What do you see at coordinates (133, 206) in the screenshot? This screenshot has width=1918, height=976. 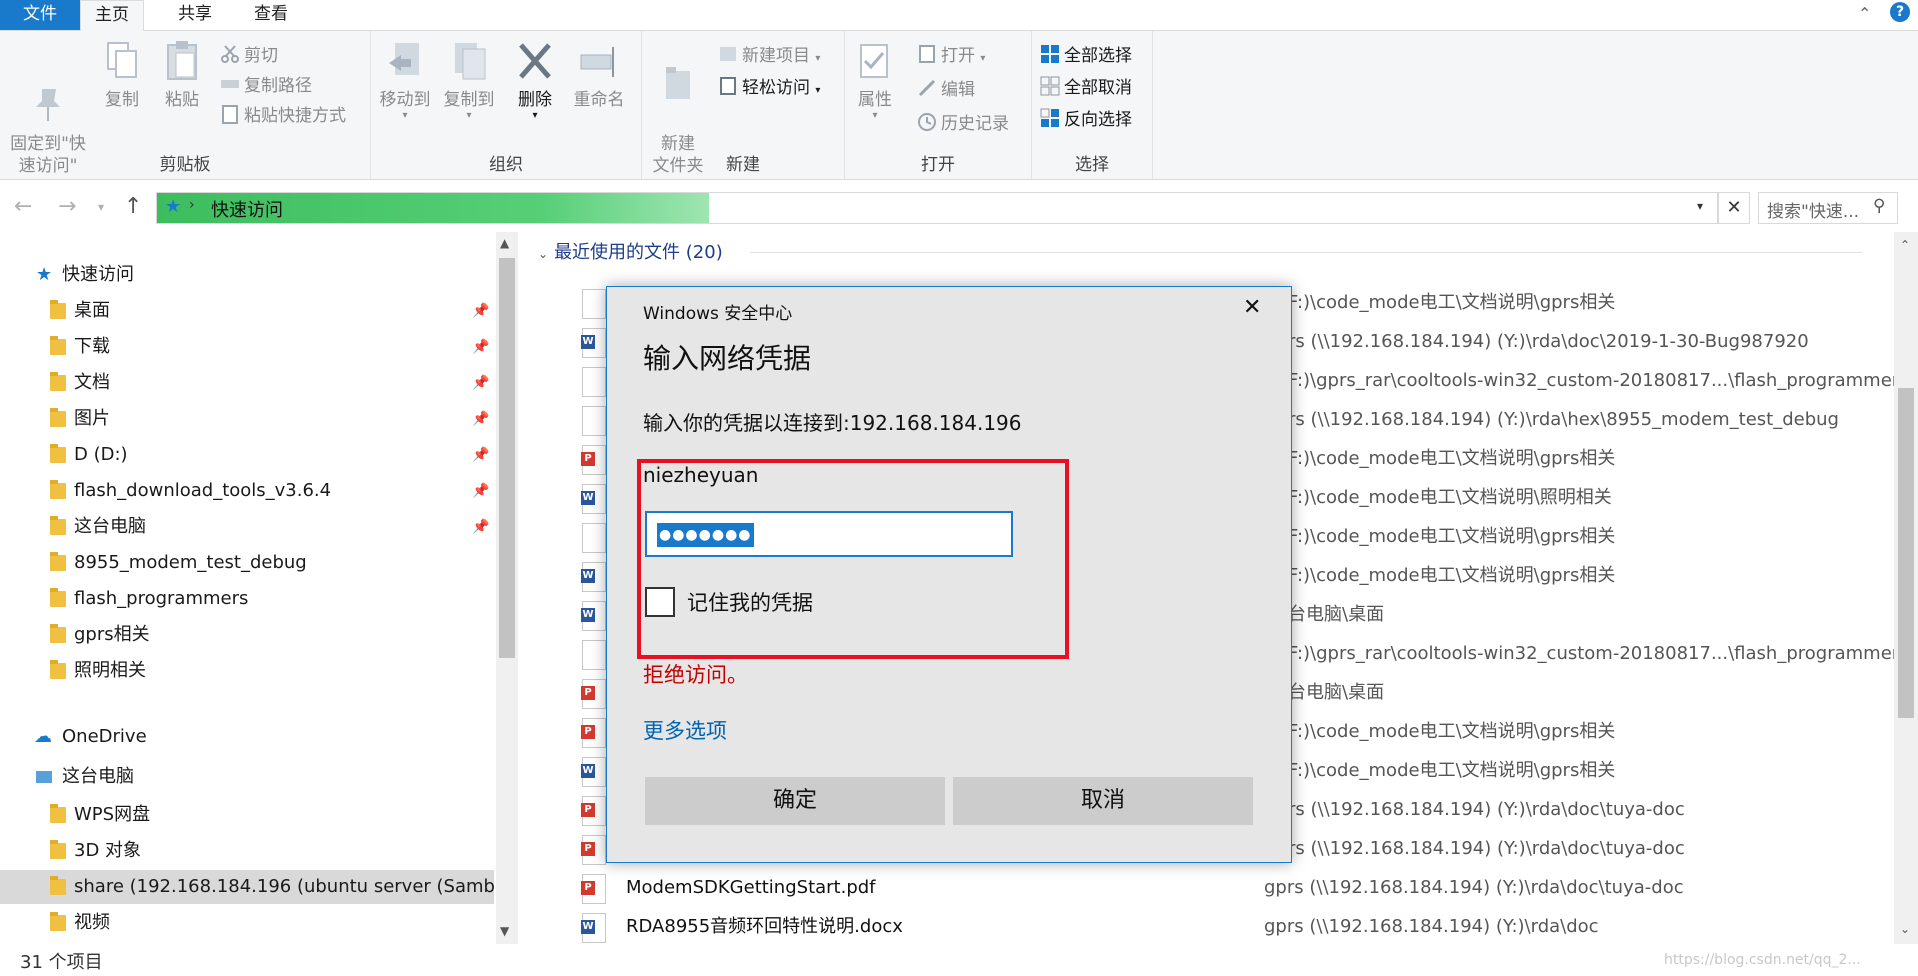 I see `up-arrow-icon: ↑` at bounding box center [133, 206].